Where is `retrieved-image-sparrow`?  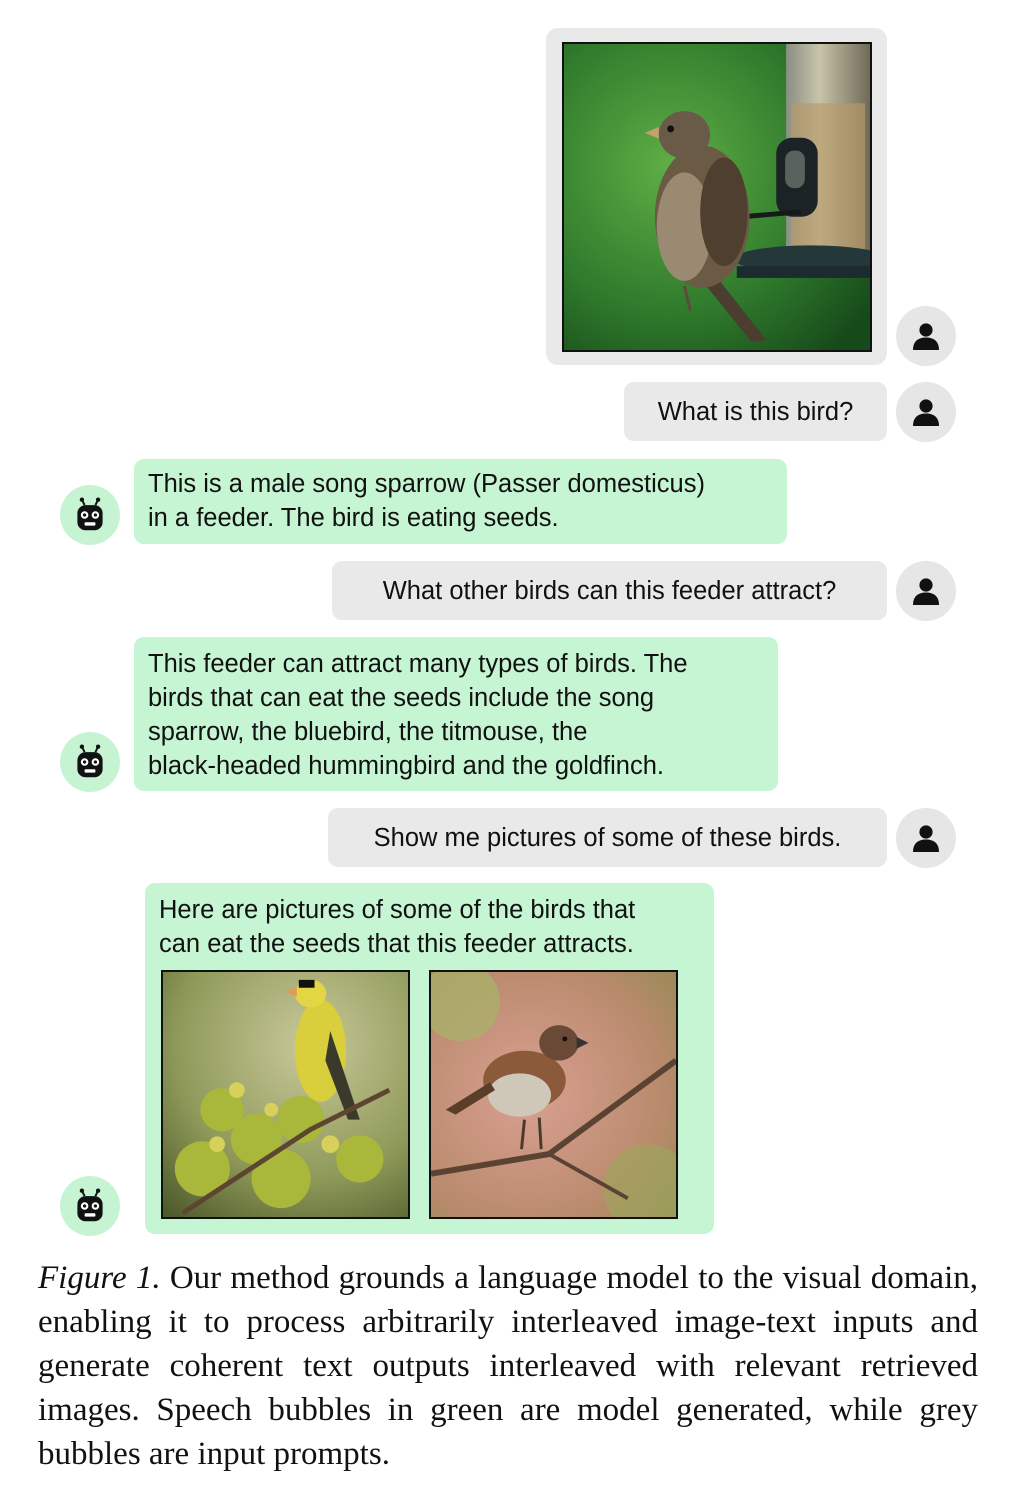 retrieved-image-sparrow is located at coordinates (553, 1094).